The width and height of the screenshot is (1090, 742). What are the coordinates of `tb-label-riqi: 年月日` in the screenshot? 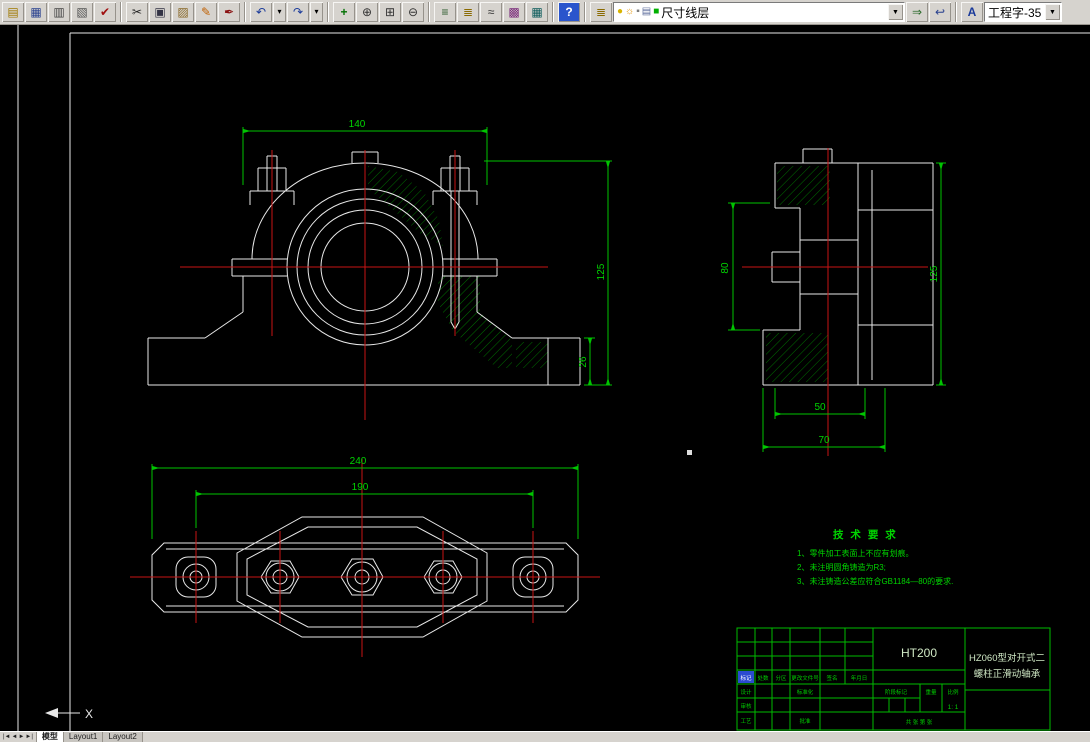 It's located at (859, 678).